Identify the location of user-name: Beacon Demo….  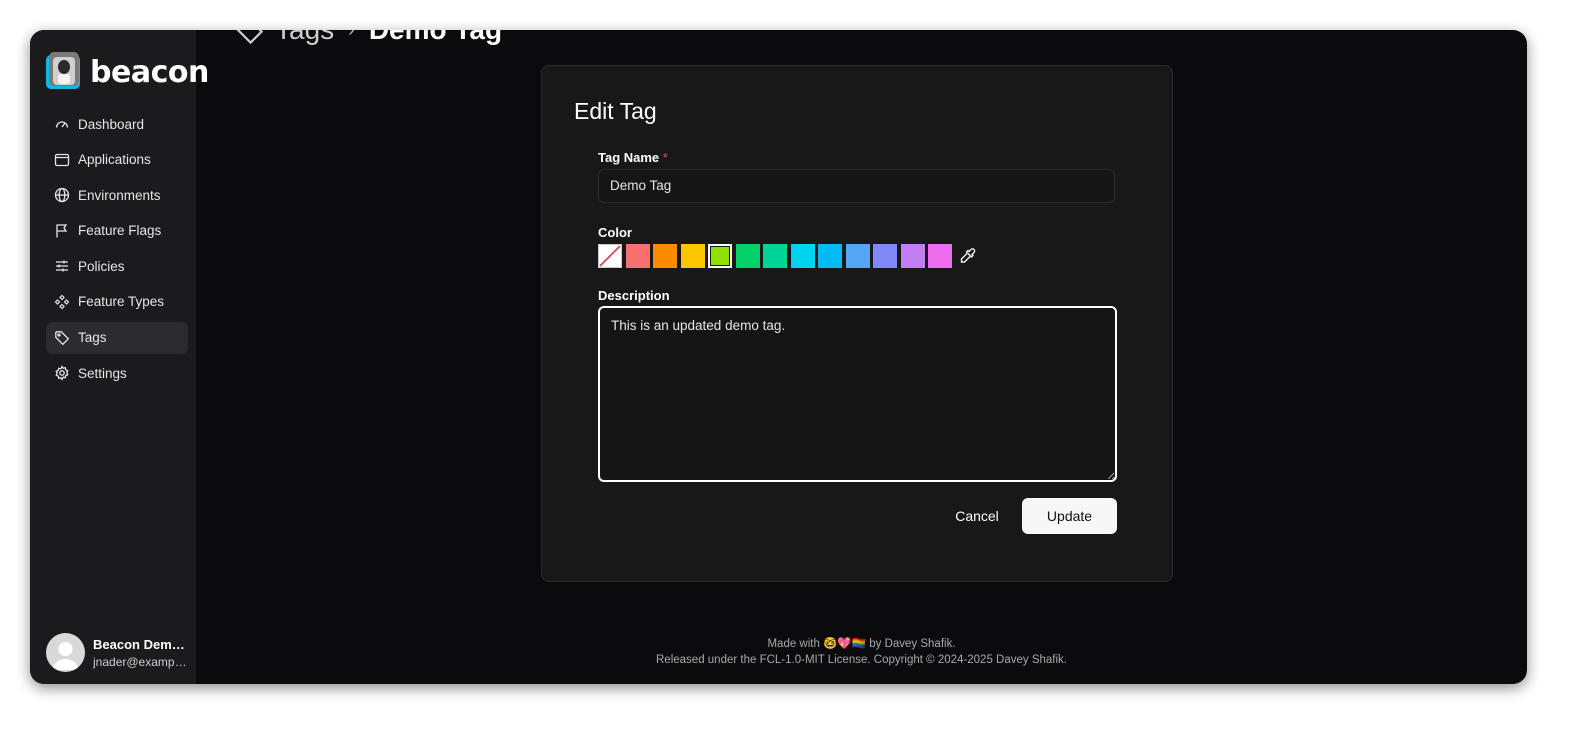
(141, 644).